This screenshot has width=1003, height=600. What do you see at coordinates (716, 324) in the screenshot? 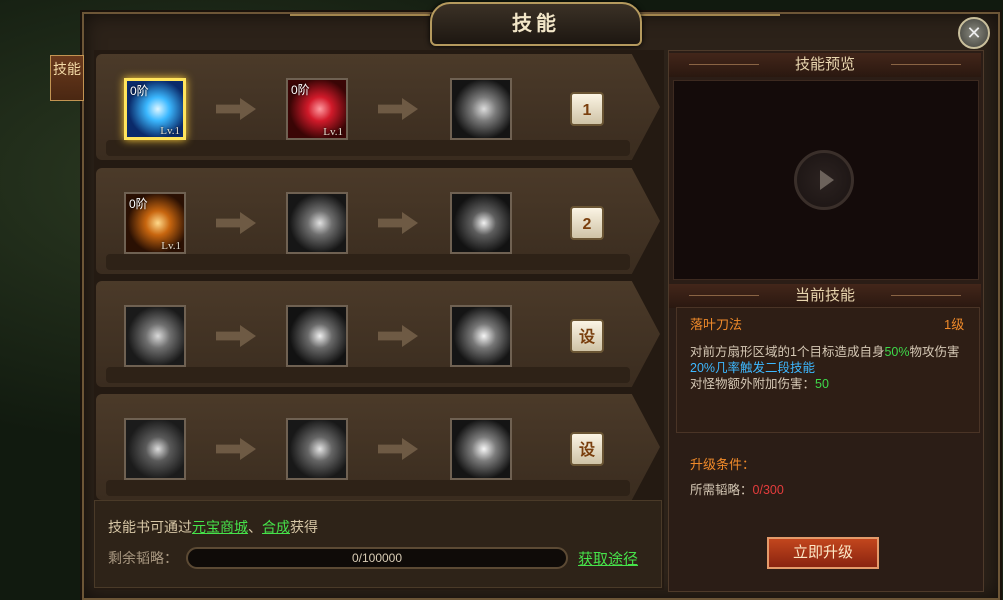
I see `skill-name: 落叶刀法` at bounding box center [716, 324].